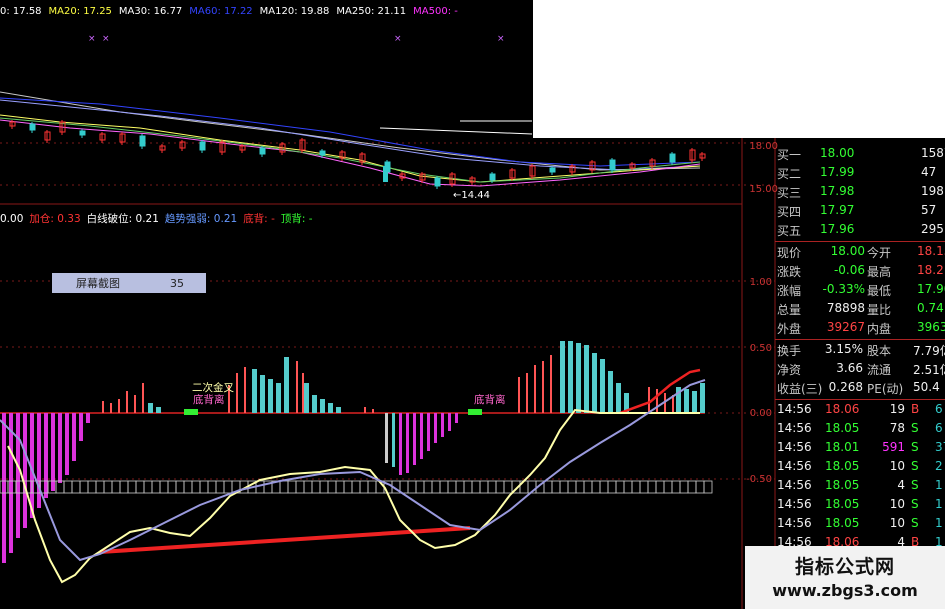 This screenshot has height=609, width=945. What do you see at coordinates (929, 370) in the screenshot?
I see `finance-value: 2.51亿` at bounding box center [929, 370].